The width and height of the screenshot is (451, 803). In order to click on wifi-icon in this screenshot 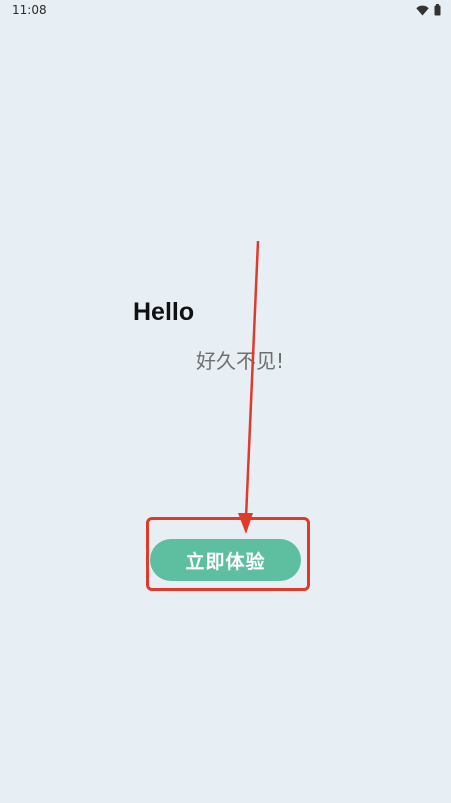, I will do `click(422, 10)`.